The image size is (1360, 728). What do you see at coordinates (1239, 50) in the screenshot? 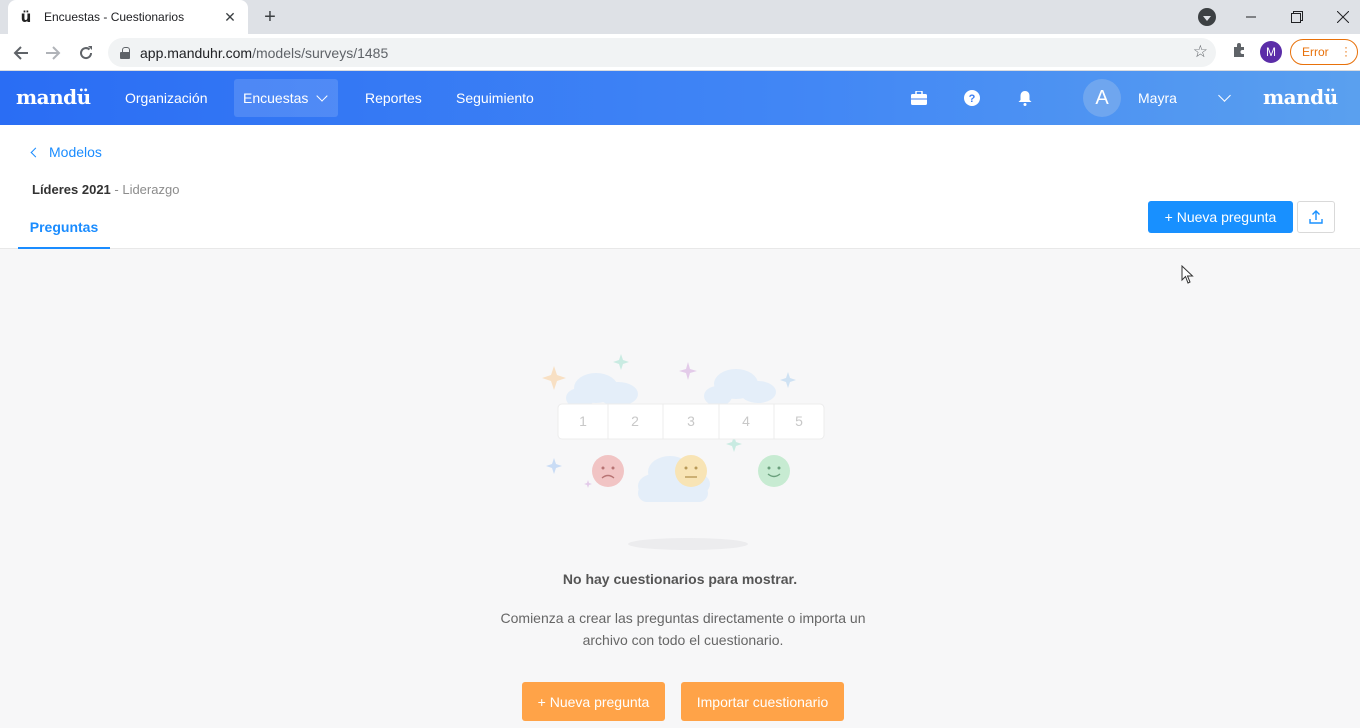
I see `extensions-puzzle-icon` at bounding box center [1239, 50].